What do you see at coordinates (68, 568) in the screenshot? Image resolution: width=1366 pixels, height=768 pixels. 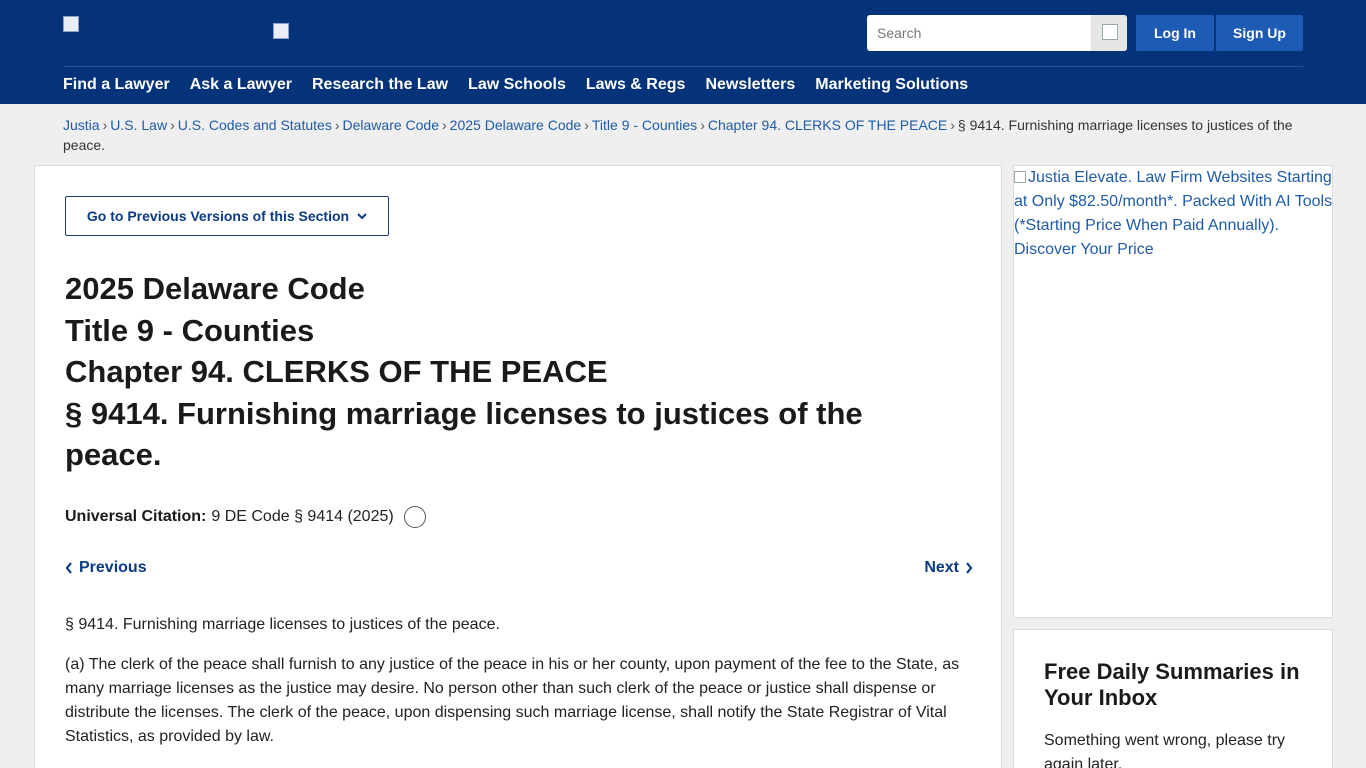 I see `chevron-left-icon` at bounding box center [68, 568].